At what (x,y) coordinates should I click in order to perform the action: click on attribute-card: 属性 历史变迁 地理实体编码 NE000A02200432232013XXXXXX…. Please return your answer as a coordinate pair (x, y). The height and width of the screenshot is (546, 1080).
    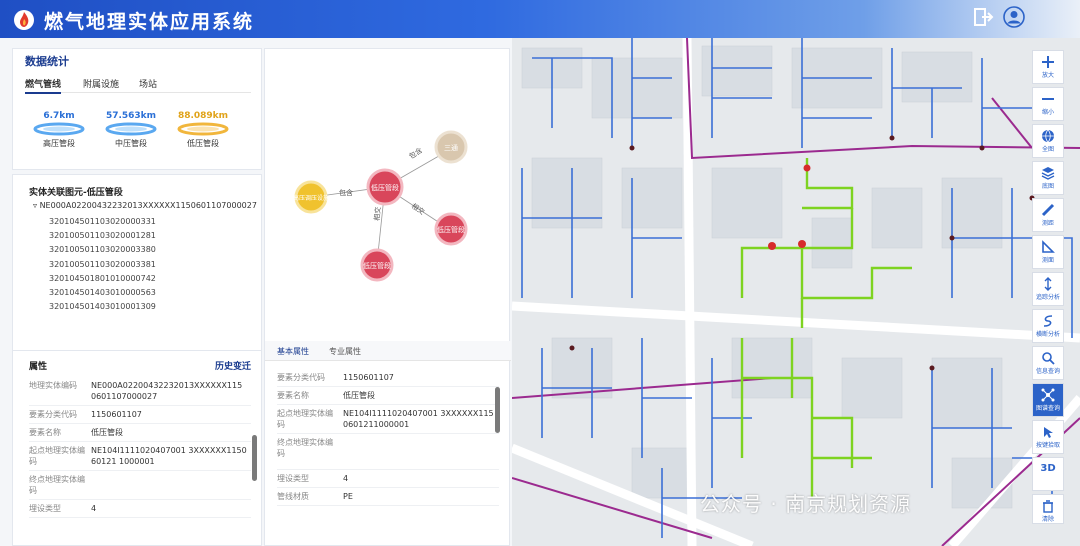
    Looking at the image, I should click on (137, 448).